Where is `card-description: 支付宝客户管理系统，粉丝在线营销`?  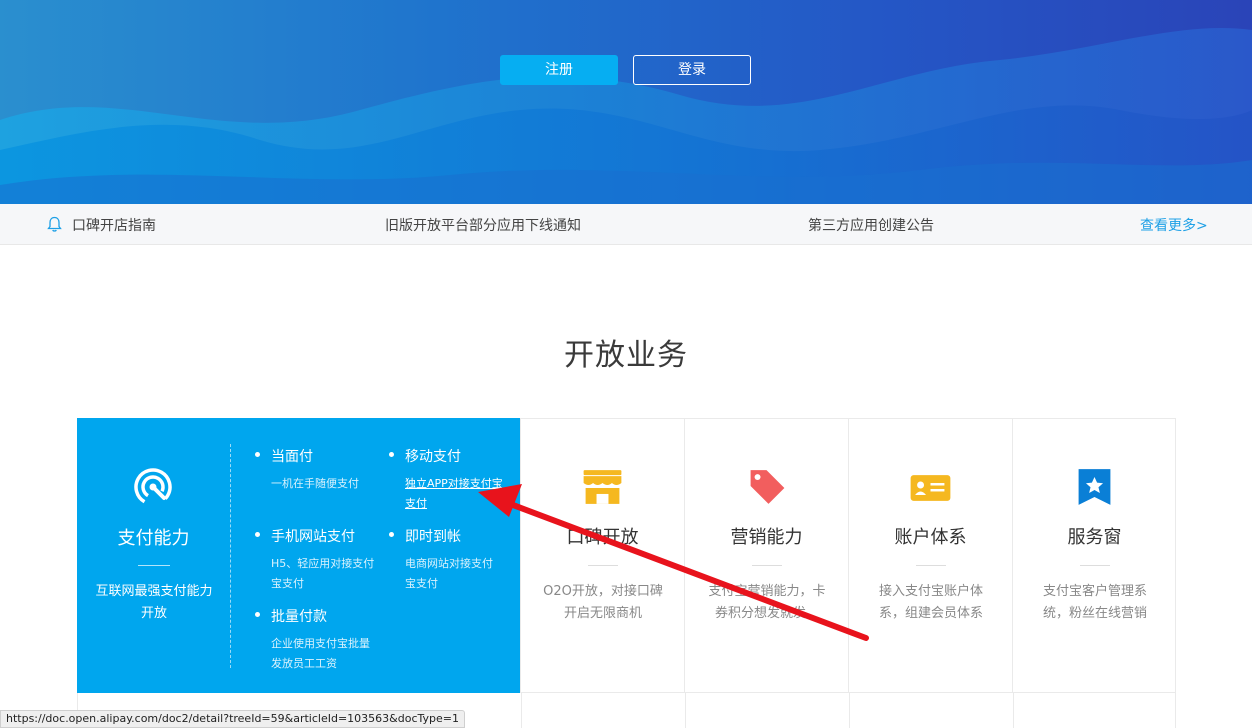
card-description: 支付宝客户管理系统，粉丝在线营销 is located at coordinates (1094, 602).